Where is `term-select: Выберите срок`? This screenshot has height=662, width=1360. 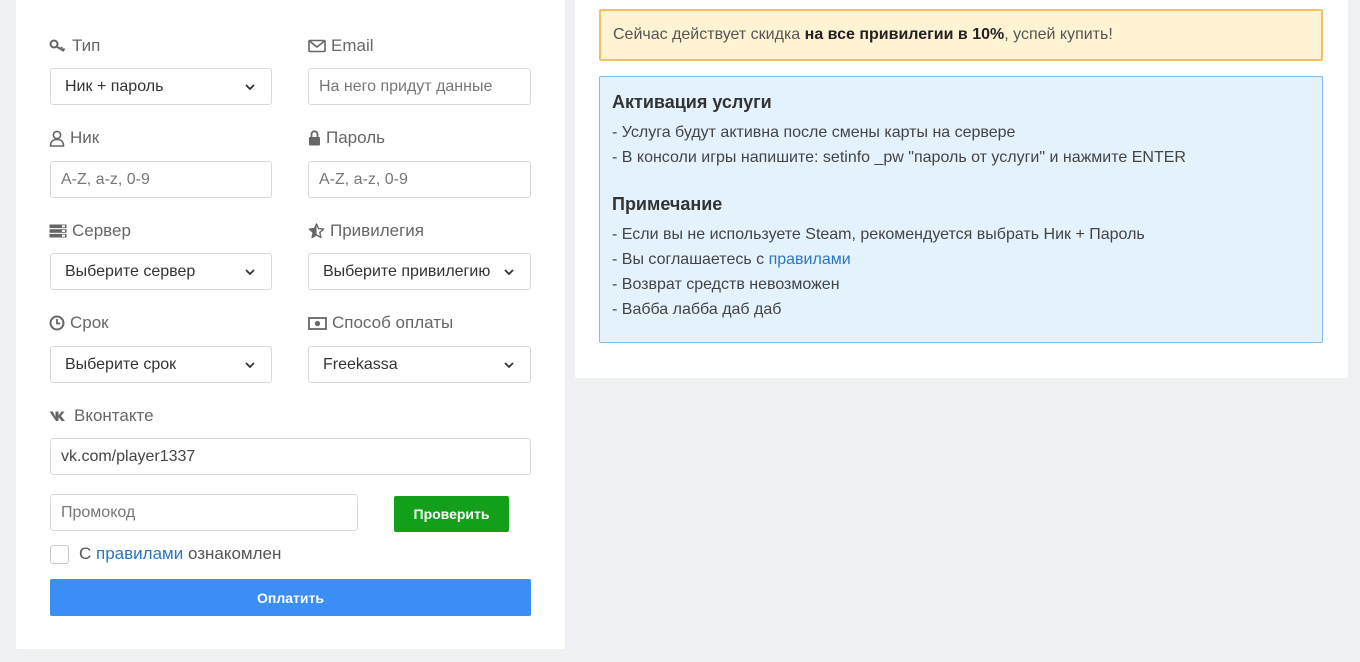
term-select: Выберите срок is located at coordinates (161, 364).